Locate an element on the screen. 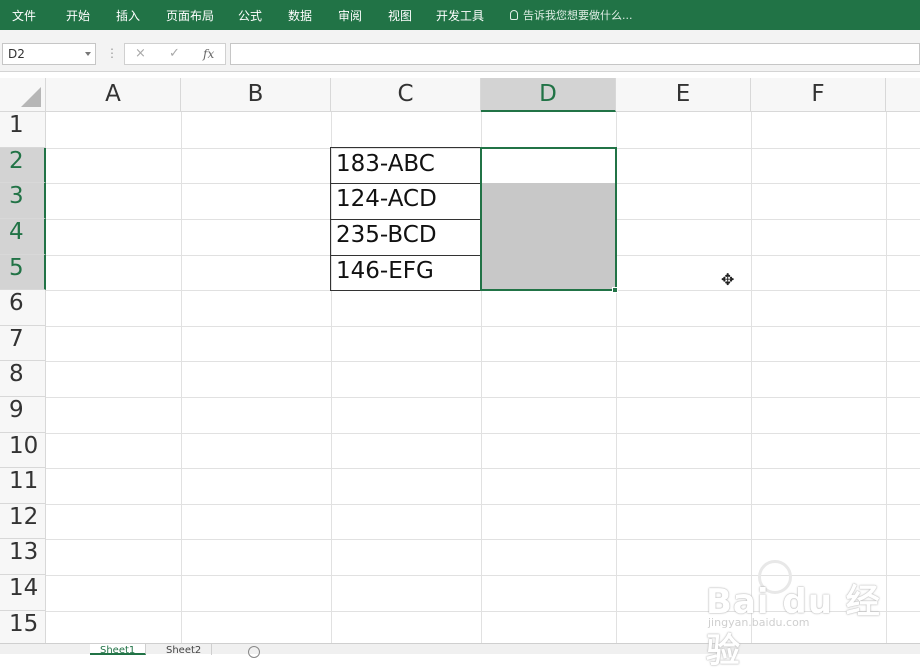 The height and width of the screenshot is (672, 920). select-all-button is located at coordinates (23, 95).